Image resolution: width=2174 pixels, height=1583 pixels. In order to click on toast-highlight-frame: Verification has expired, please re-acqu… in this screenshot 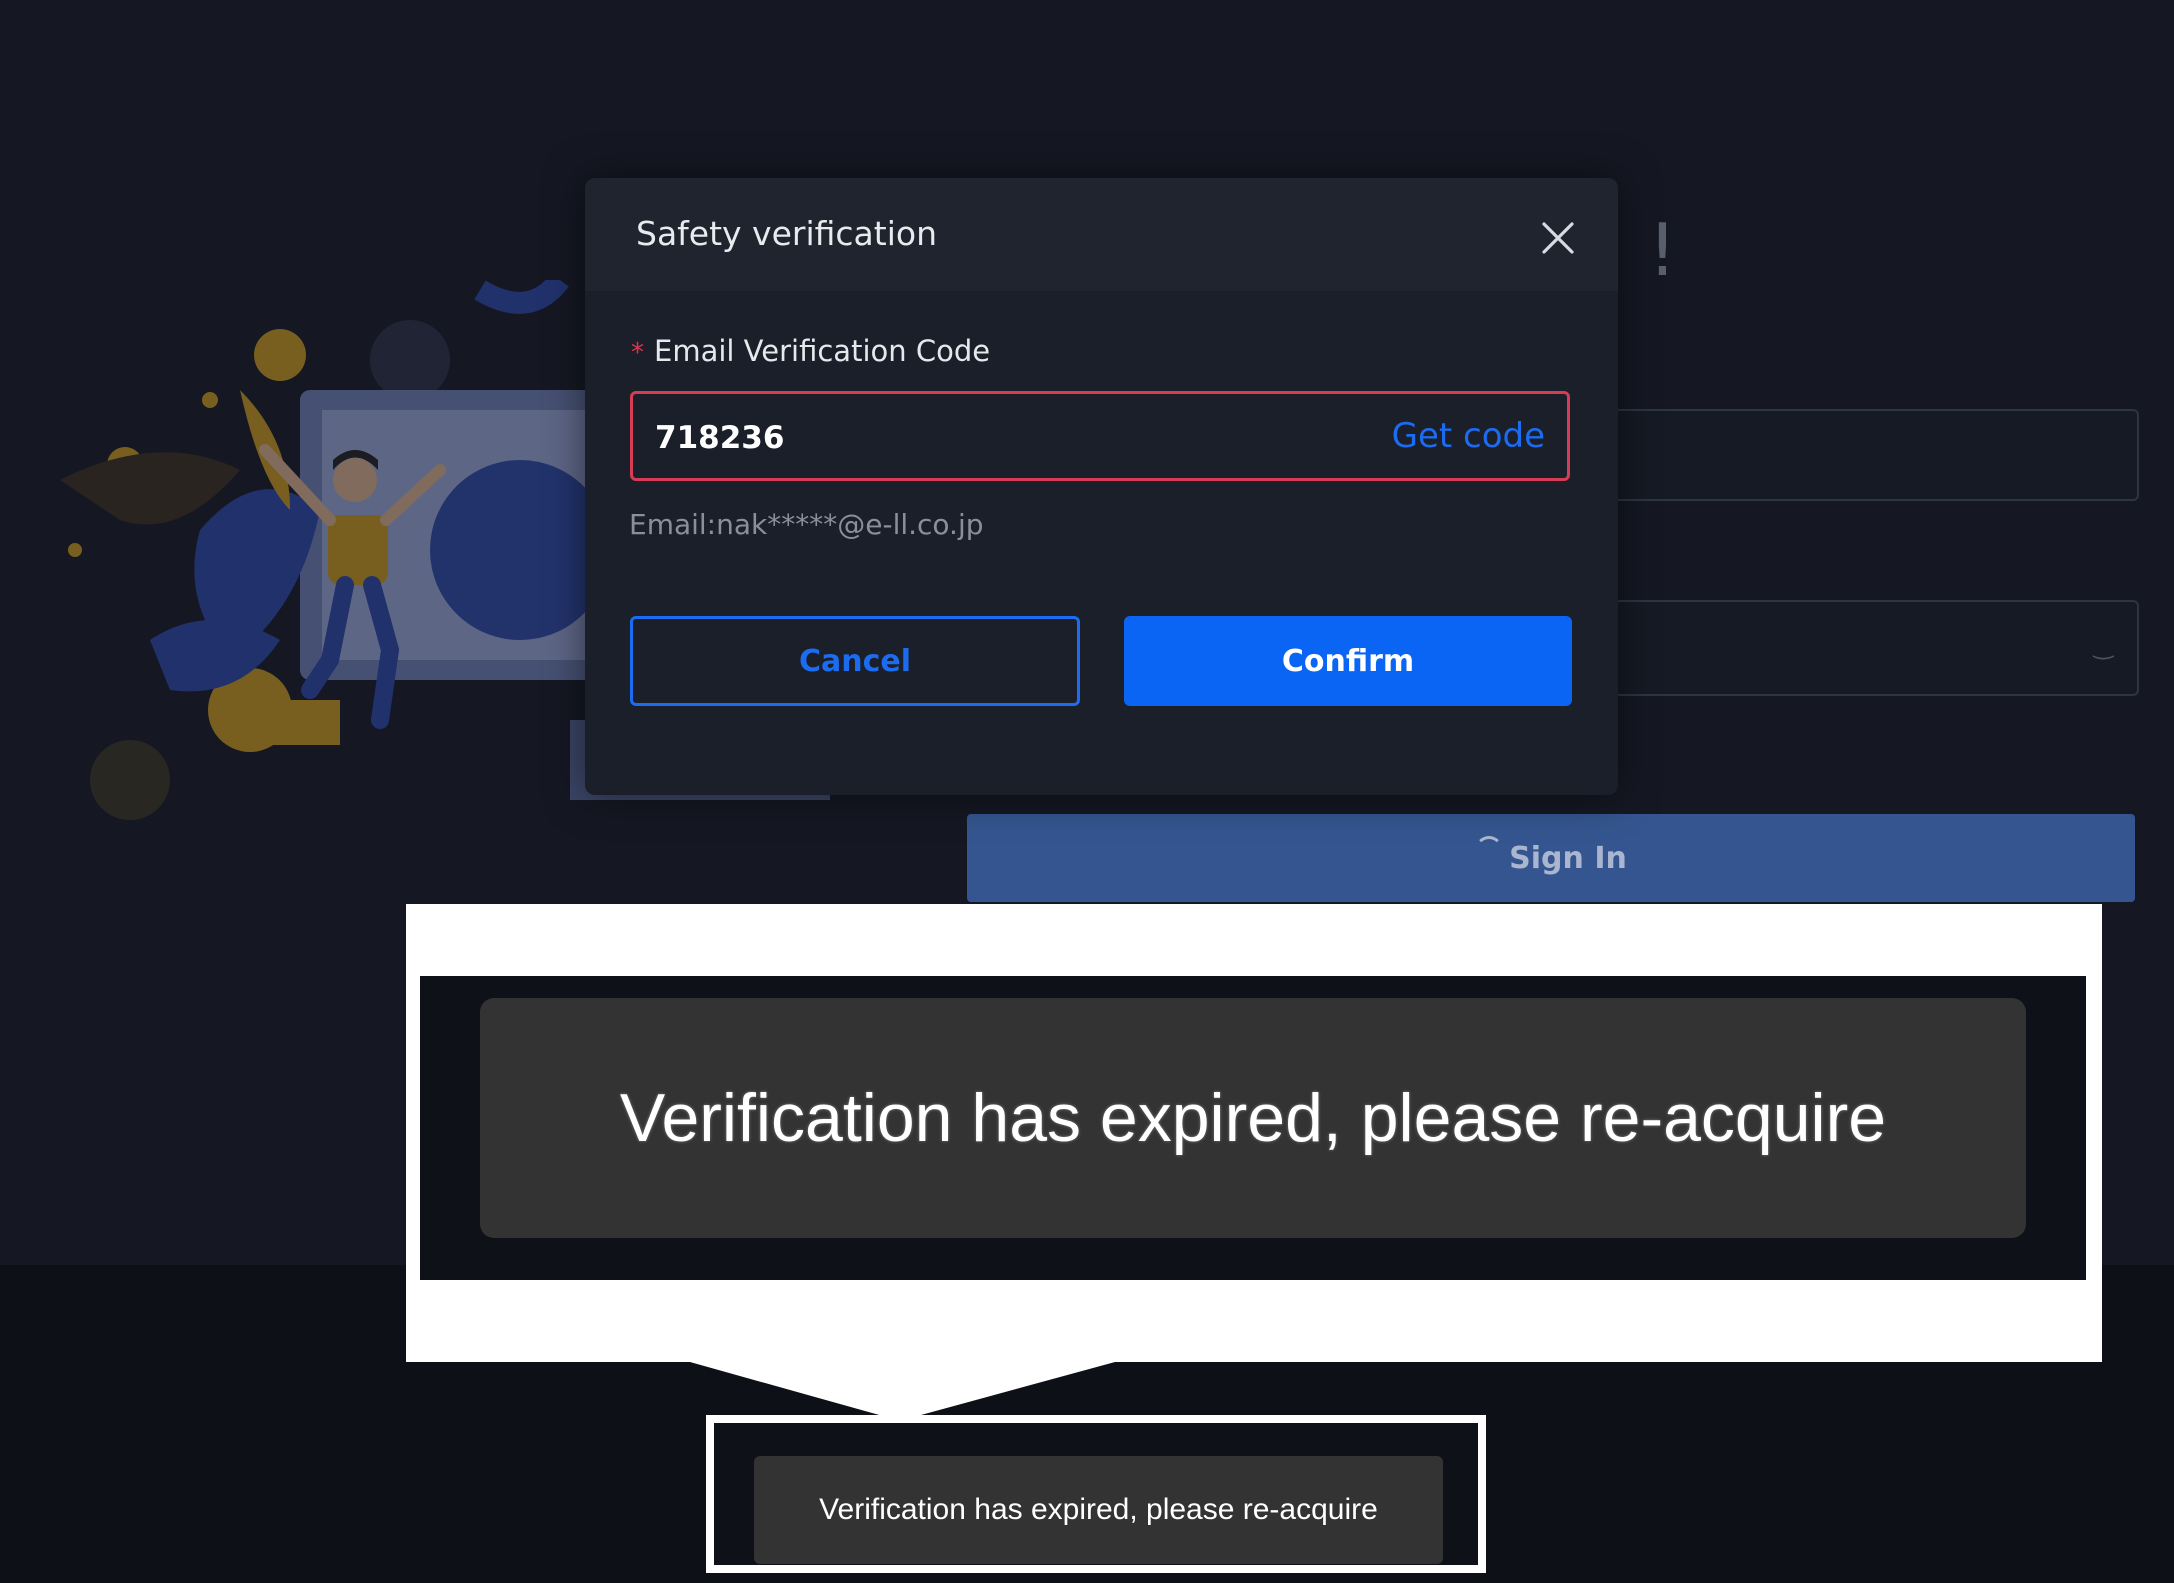, I will do `click(1096, 1494)`.